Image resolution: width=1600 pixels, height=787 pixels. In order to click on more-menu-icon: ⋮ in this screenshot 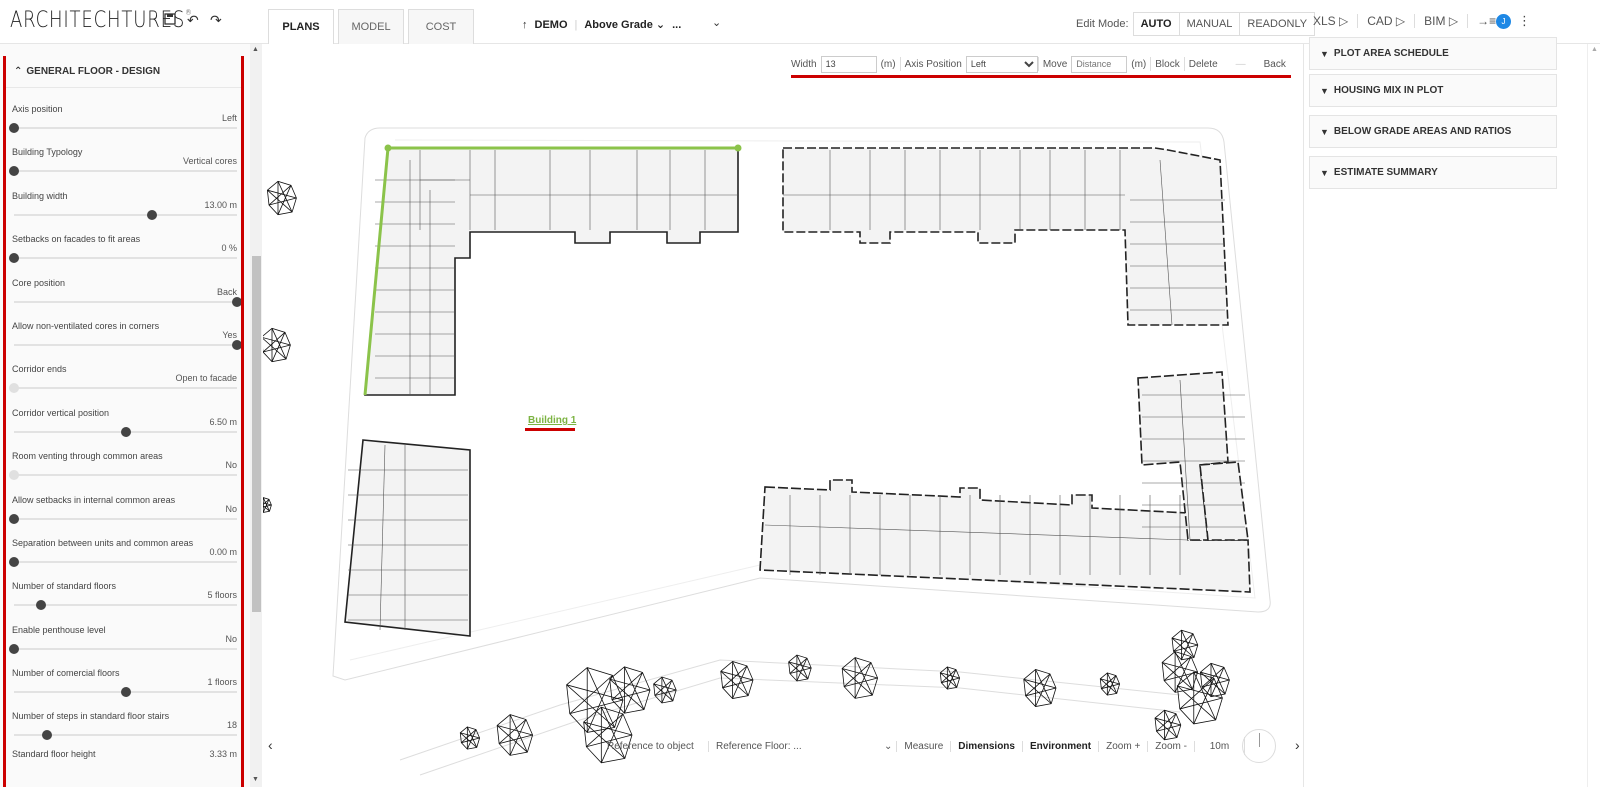, I will do `click(1524, 21)`.